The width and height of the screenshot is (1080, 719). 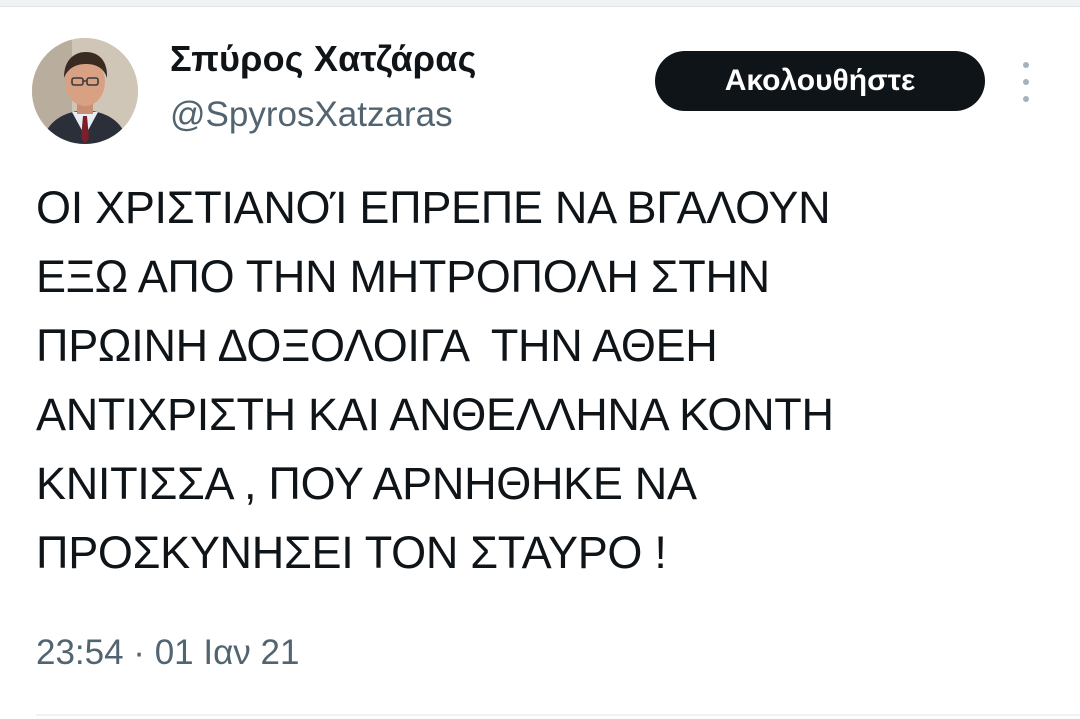 I want to click on display-name: Σπύρος Χατζάρας, so click(x=323, y=59).